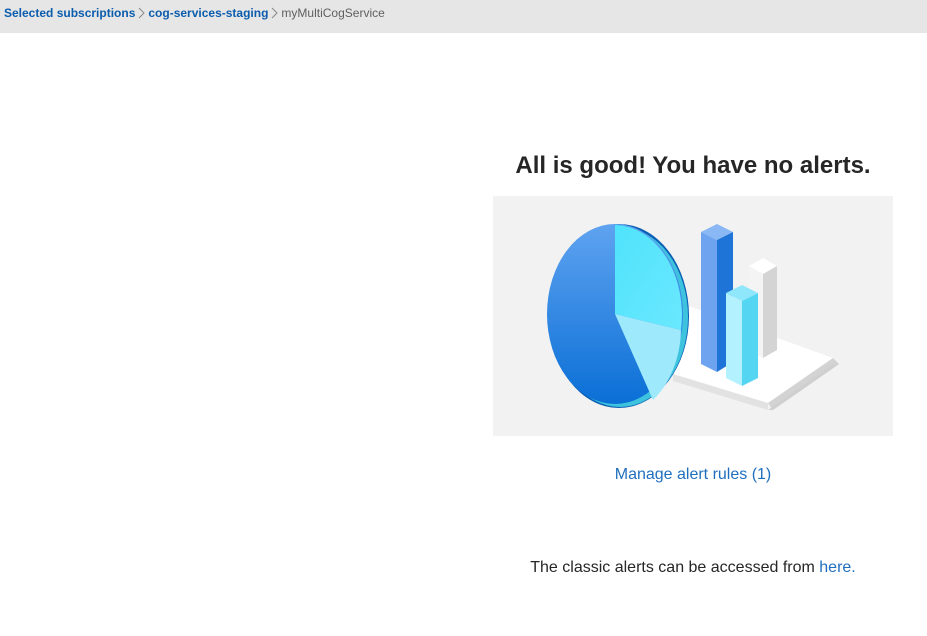 The height and width of the screenshot is (636, 927). I want to click on classic-alerts-here-link: here., so click(837, 567).